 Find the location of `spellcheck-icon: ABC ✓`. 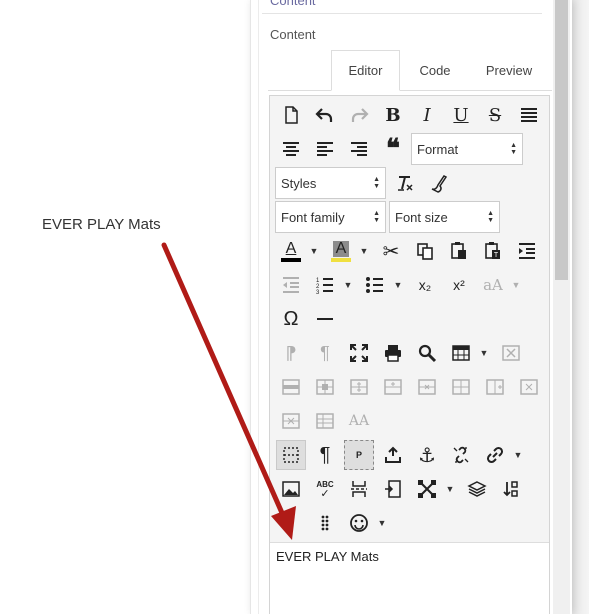

spellcheck-icon: ABC ✓ is located at coordinates (325, 489).